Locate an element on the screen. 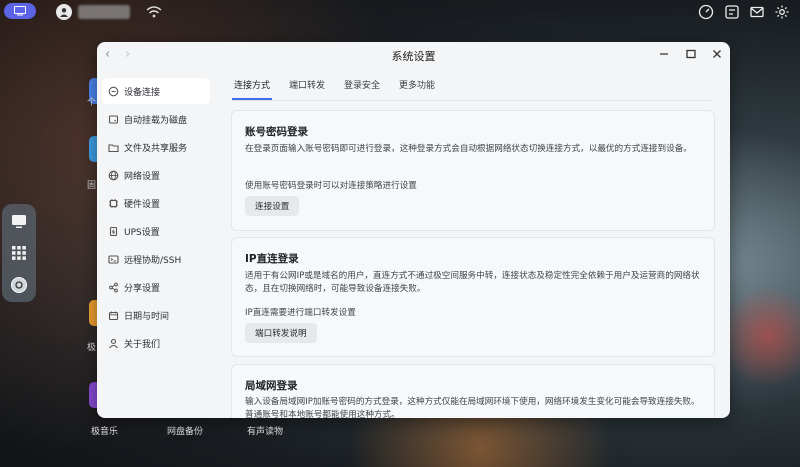 The image size is (800, 467). sidebar-item-auto-mount: 自动挂载为磁盘 is located at coordinates (156, 119).